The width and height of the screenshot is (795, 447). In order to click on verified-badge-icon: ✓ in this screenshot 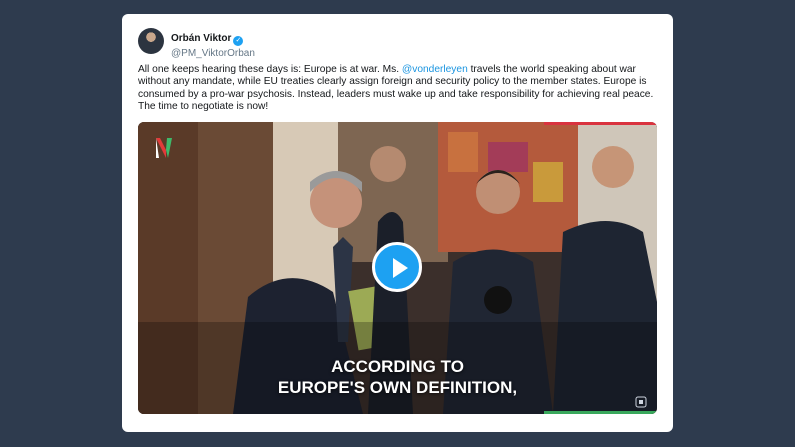, I will do `click(238, 41)`.